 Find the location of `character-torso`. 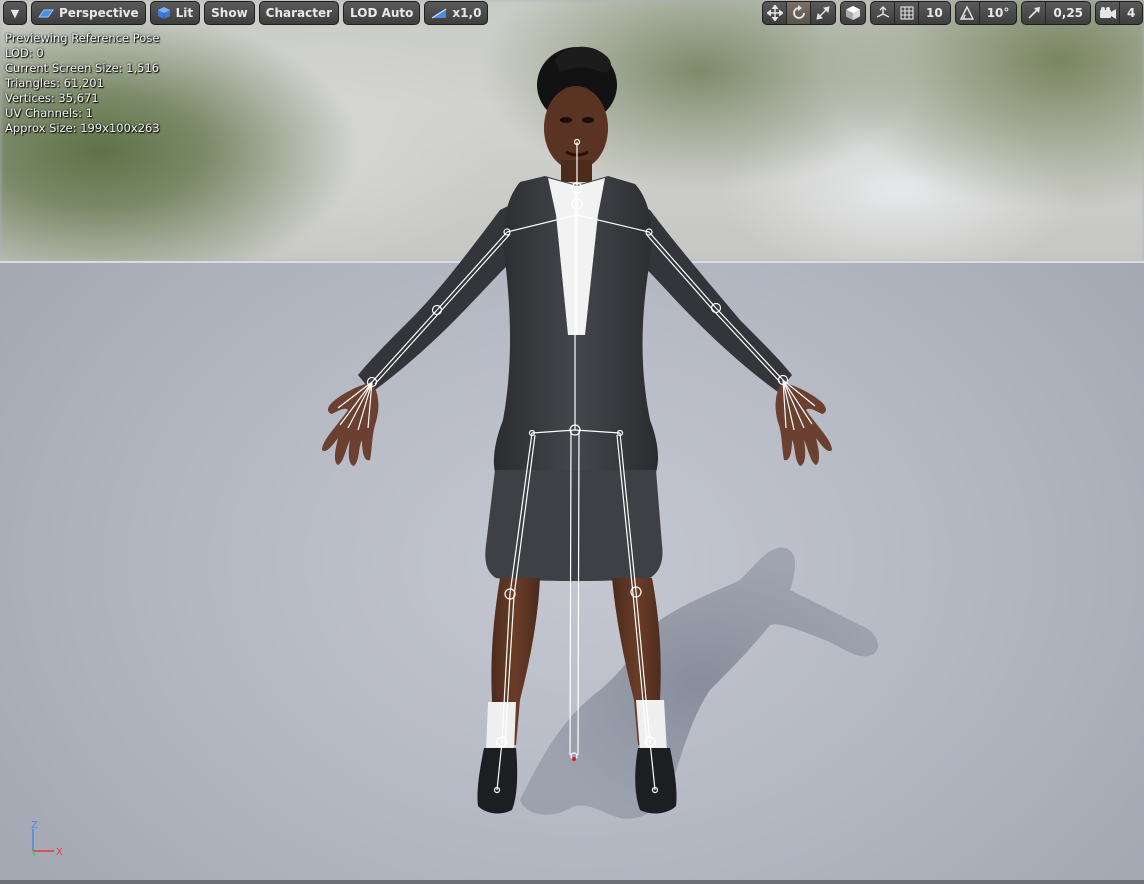

character-torso is located at coordinates (574, 378).